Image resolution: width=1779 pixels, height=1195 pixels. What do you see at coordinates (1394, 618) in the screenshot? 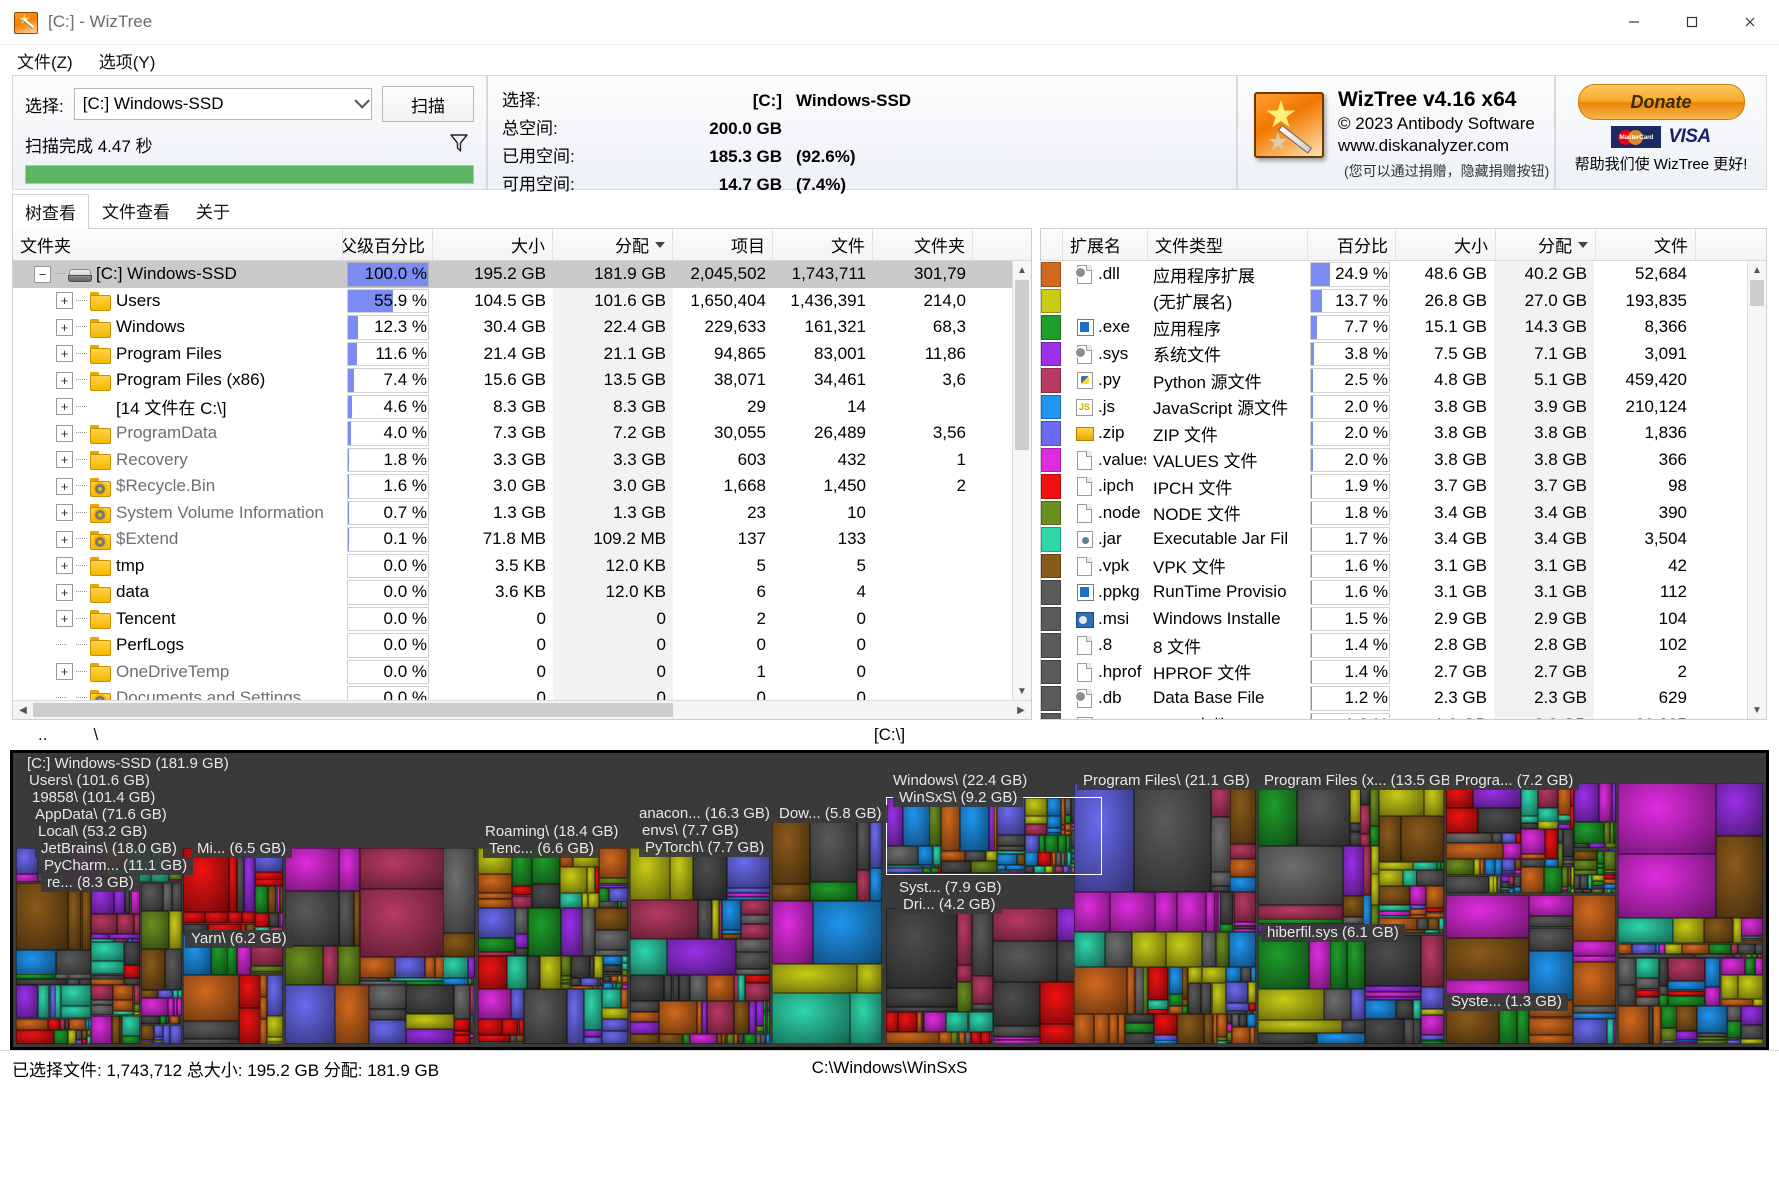
I see `table-row: .msi Windows Installe 1.5 % 2.9 GB 2.9 GB 104` at bounding box center [1394, 618].